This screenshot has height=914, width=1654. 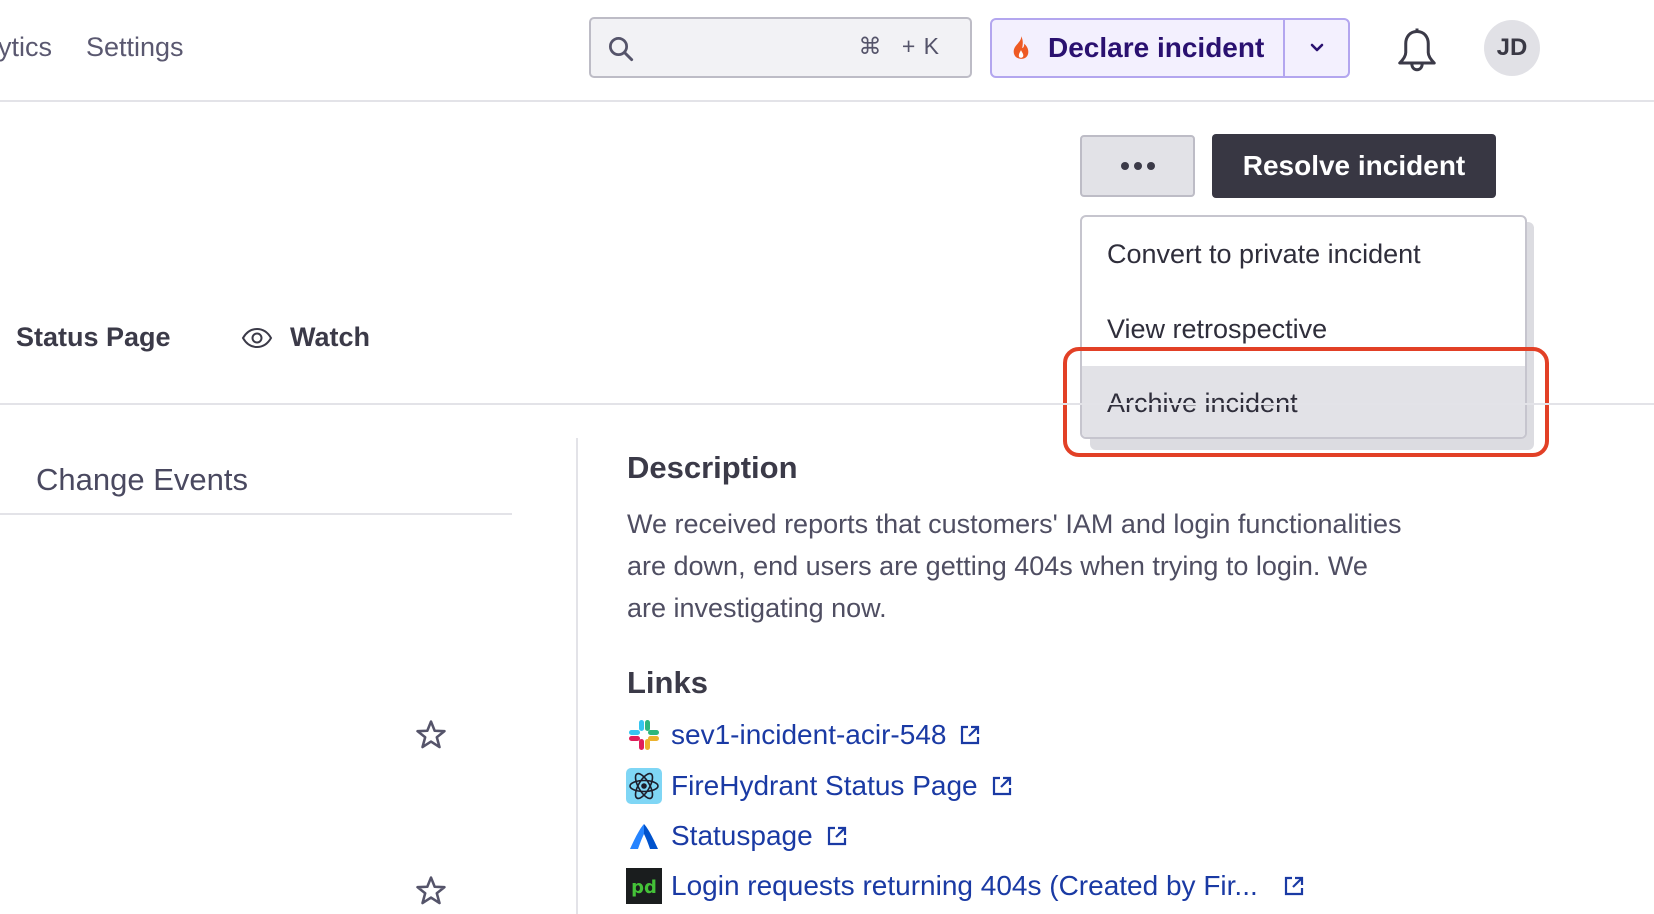 I want to click on link-item: FireHydrant Status Page, so click(x=820, y=786).